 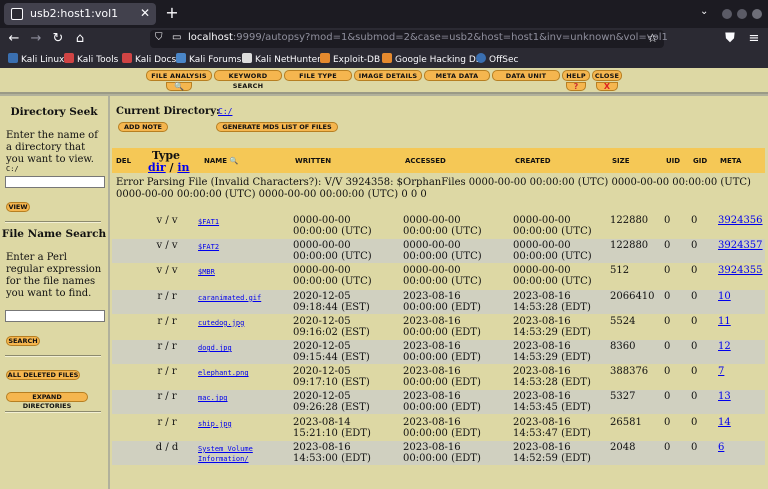 What do you see at coordinates (215, 348) in the screenshot?
I see `file-name-link: dogd.jpg` at bounding box center [215, 348].